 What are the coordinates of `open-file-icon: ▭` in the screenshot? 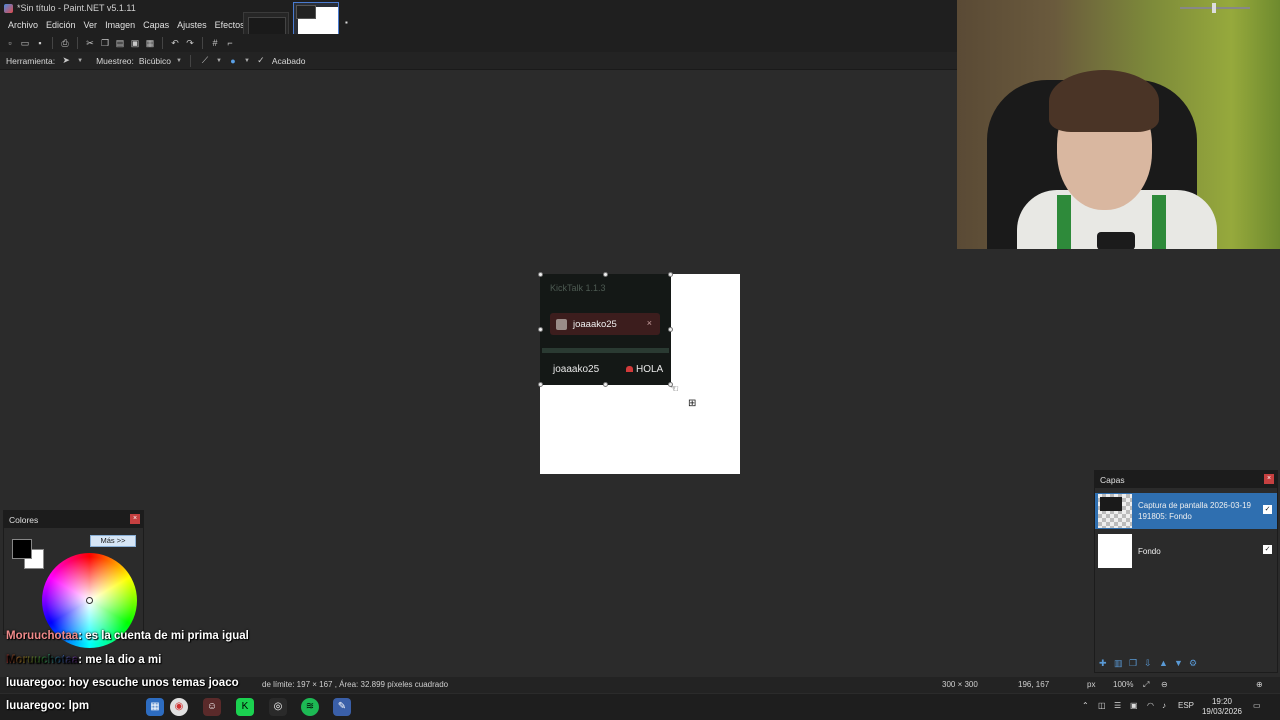 It's located at (25, 43).